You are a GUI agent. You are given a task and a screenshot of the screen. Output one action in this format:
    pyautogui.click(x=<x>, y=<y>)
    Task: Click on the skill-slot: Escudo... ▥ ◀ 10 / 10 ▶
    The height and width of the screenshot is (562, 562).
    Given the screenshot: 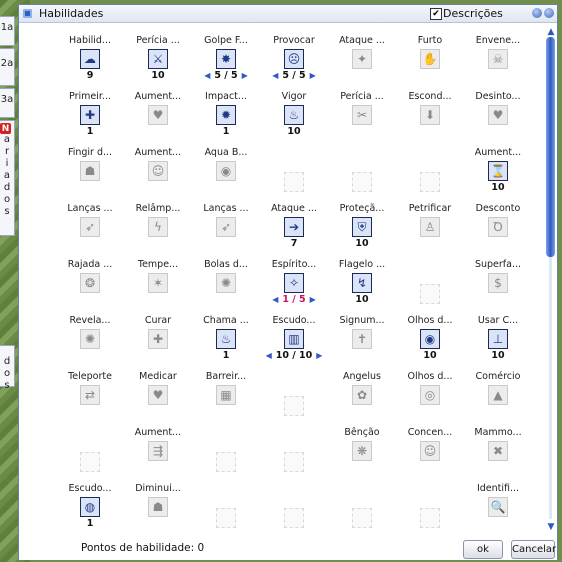 What is the action you would take?
    pyautogui.click(x=294, y=343)
    